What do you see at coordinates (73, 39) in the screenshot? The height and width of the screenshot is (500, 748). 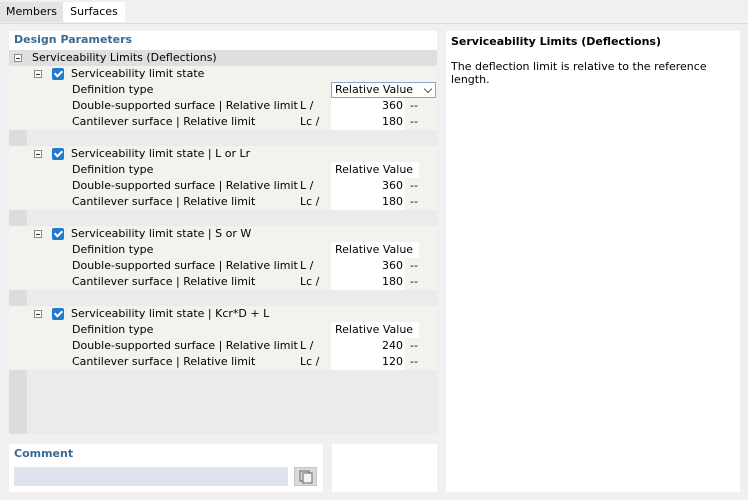 I see `design-parameters-title: Design Parameters` at bounding box center [73, 39].